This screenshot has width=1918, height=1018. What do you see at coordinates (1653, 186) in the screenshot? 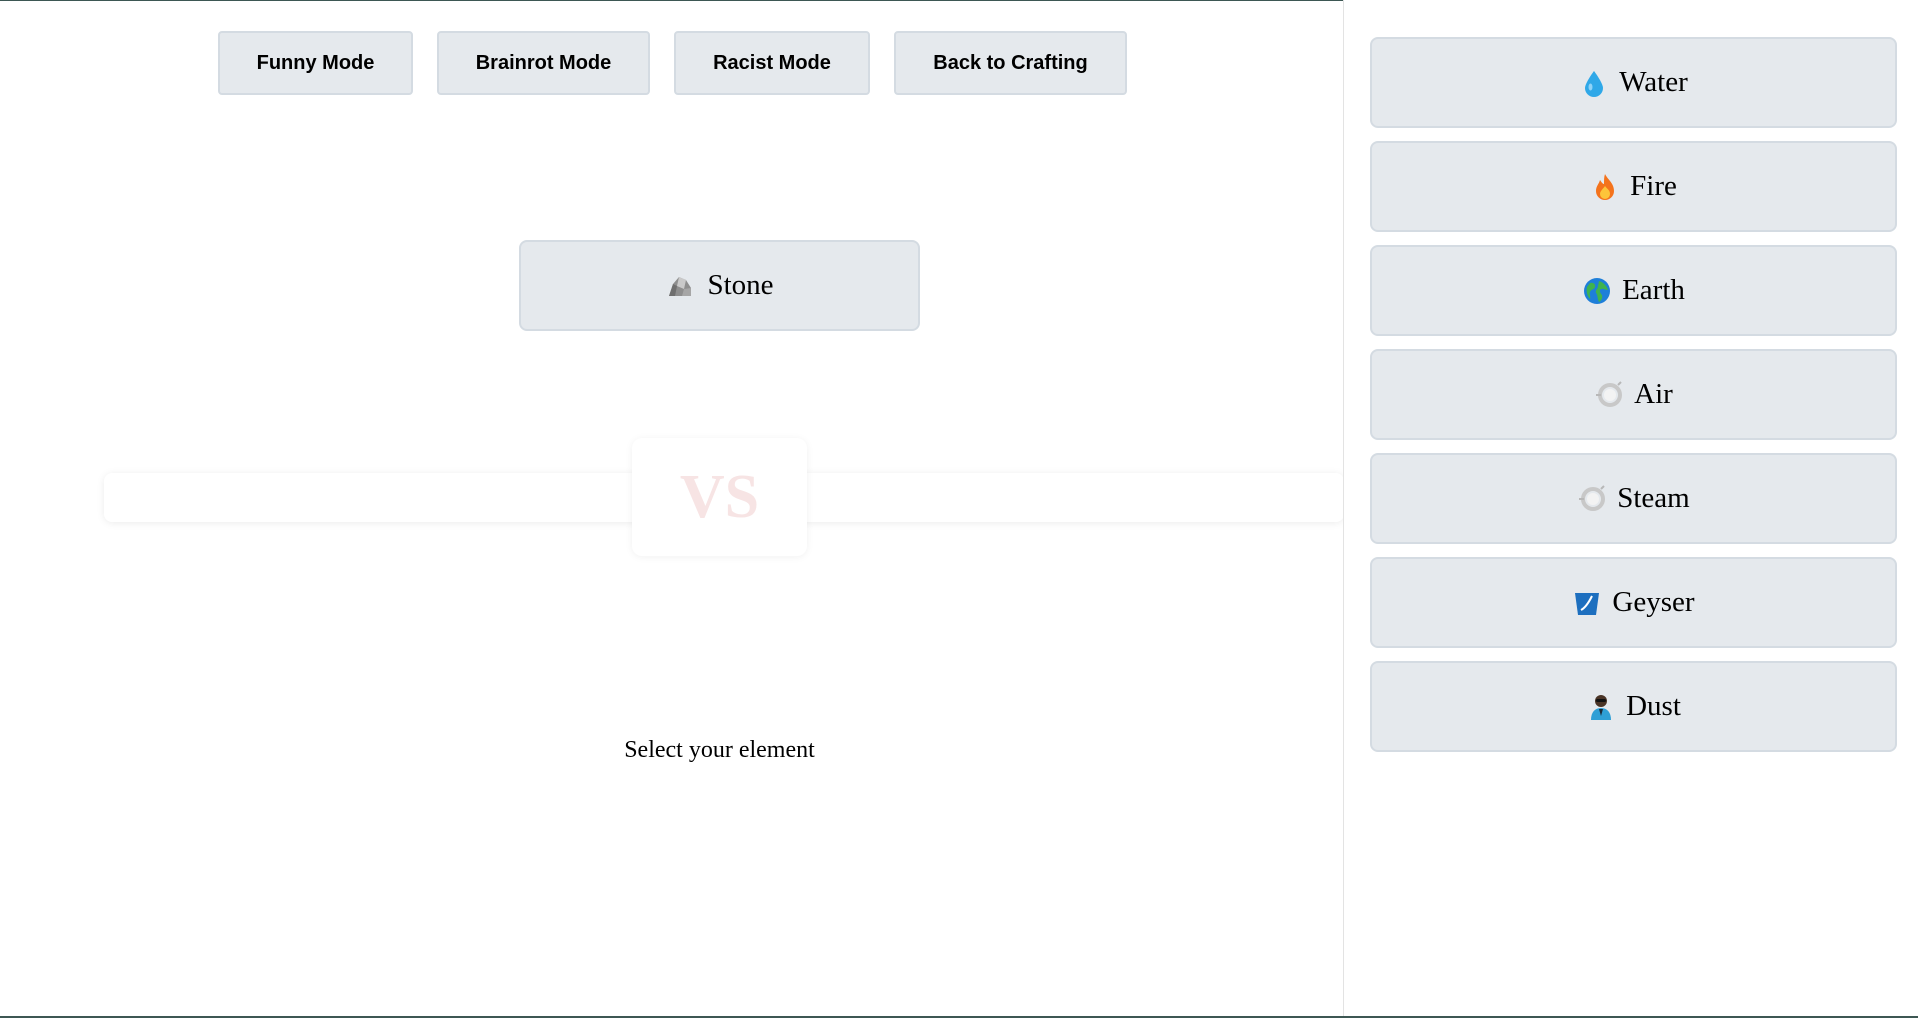
I see `element-name: Fire` at bounding box center [1653, 186].